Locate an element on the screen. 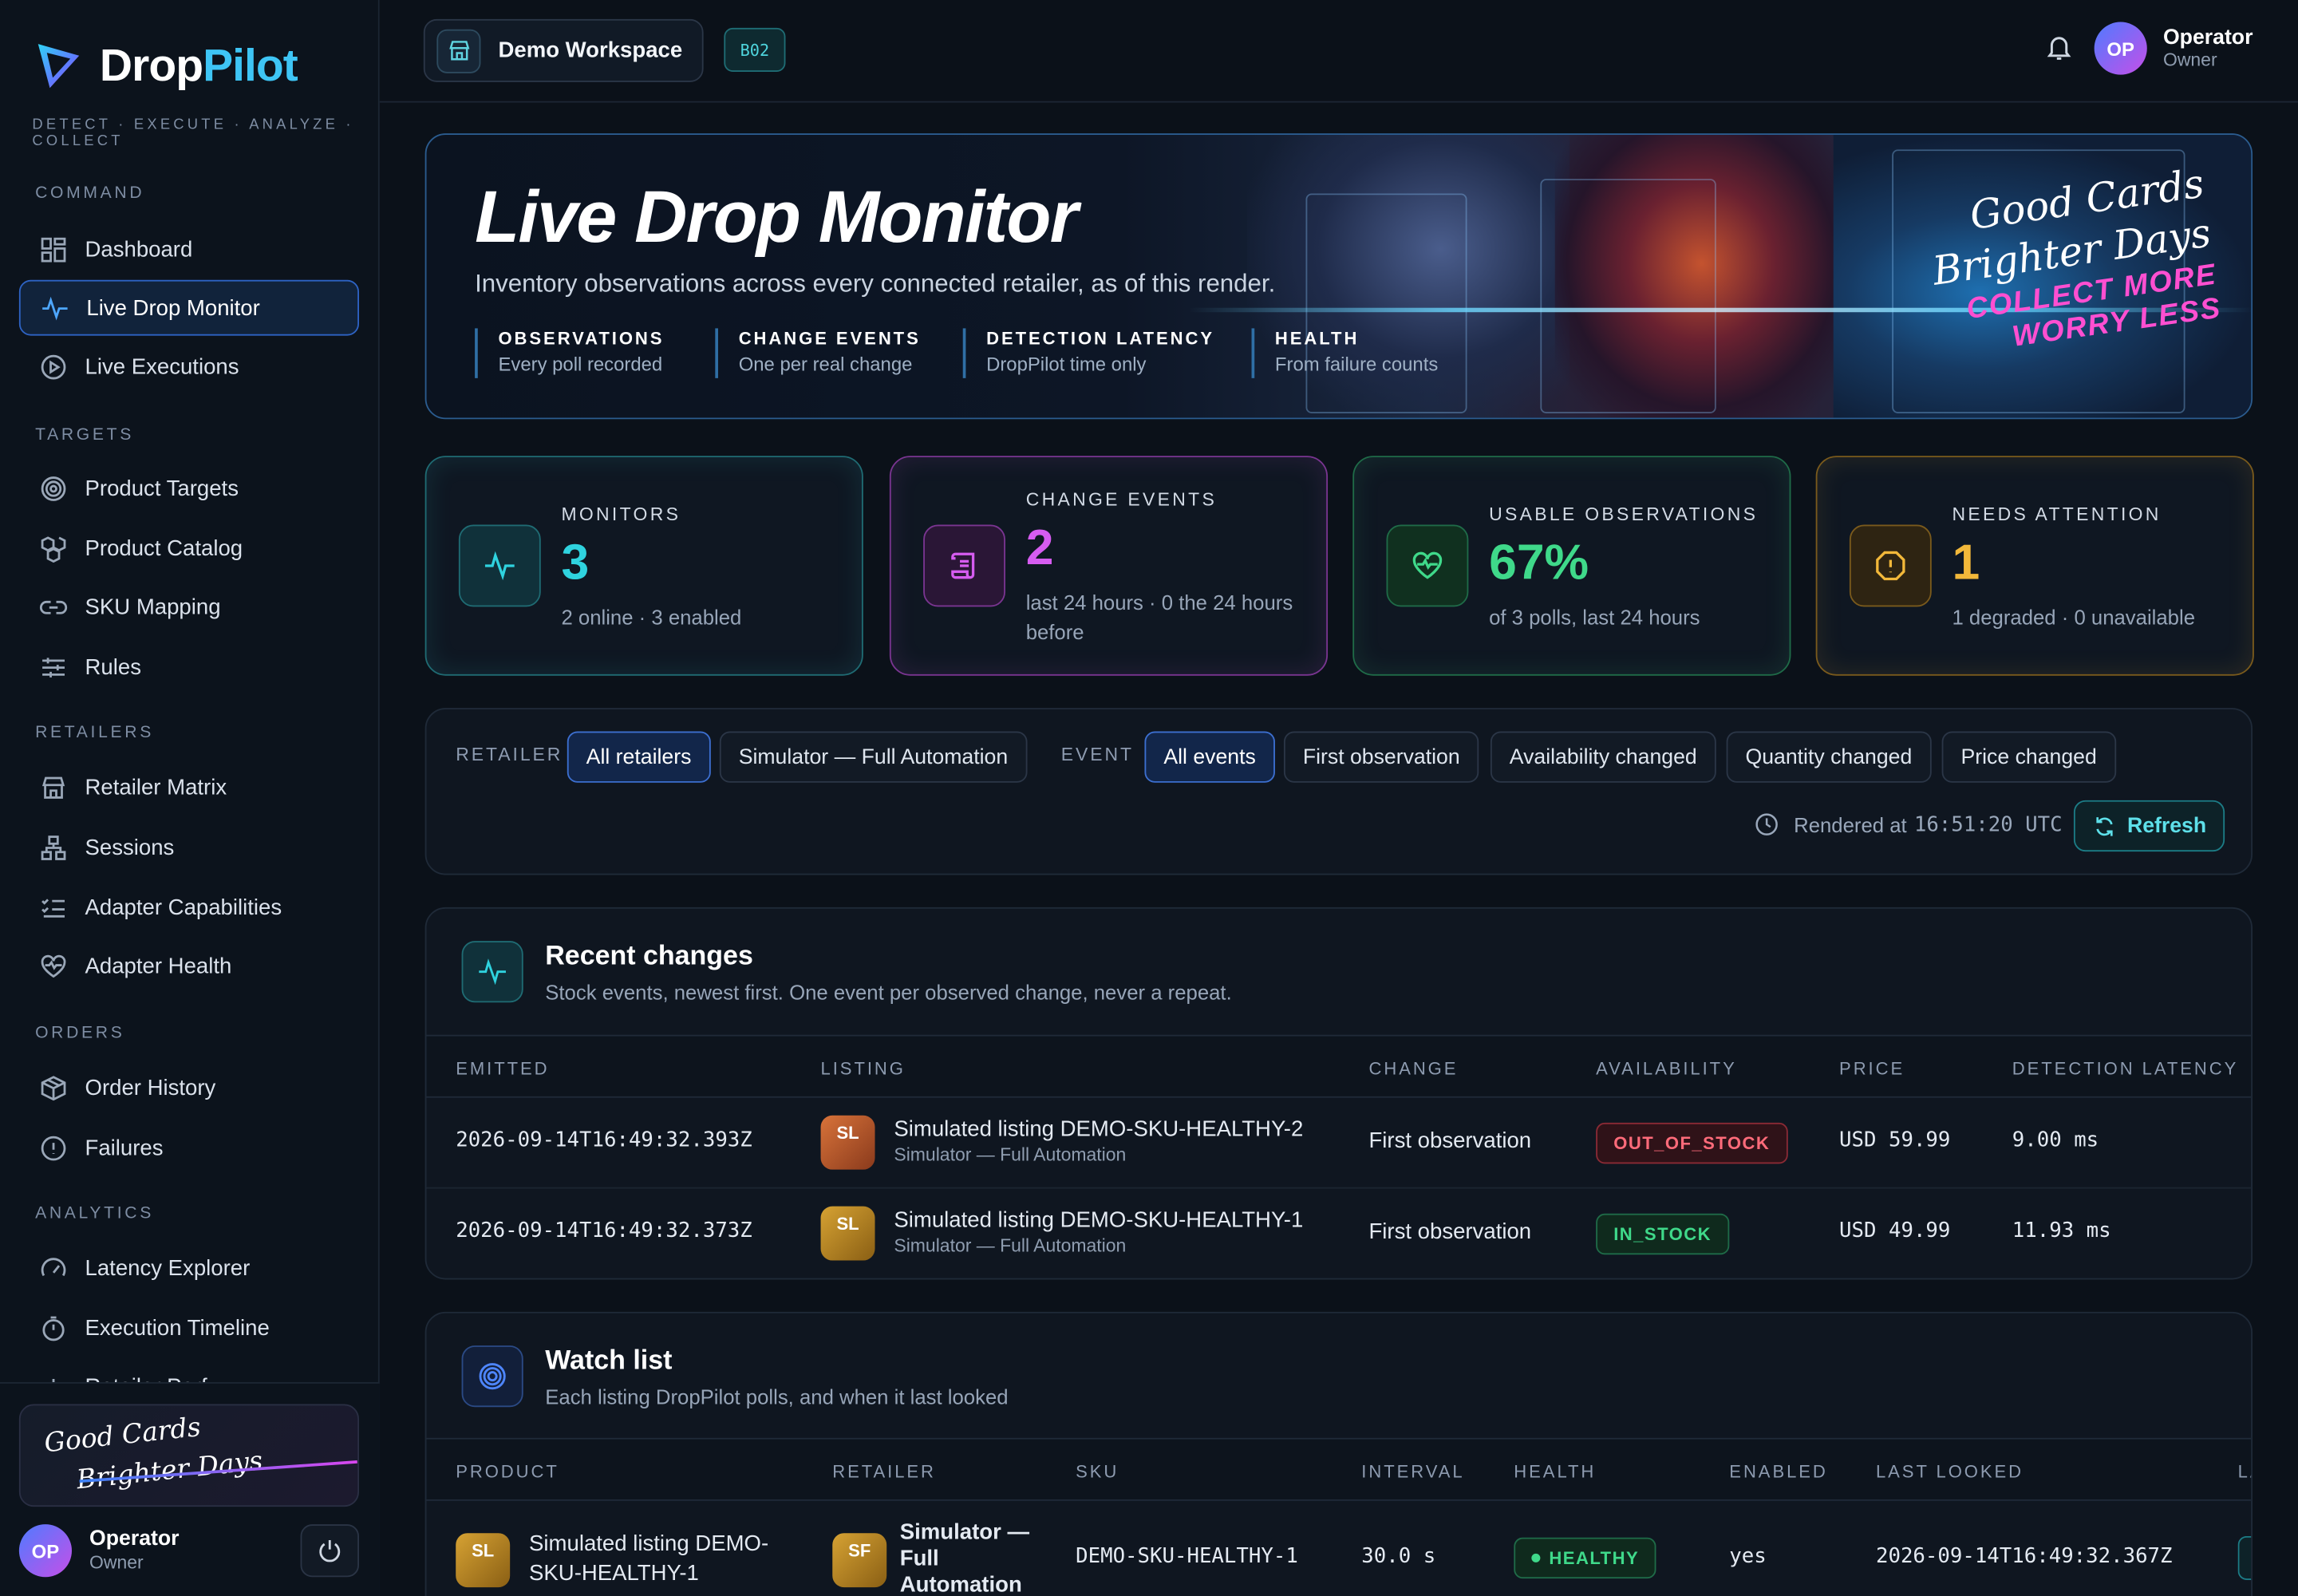 This screenshot has height=1596, width=2298. row-action-button is located at coordinates (2245, 1557).